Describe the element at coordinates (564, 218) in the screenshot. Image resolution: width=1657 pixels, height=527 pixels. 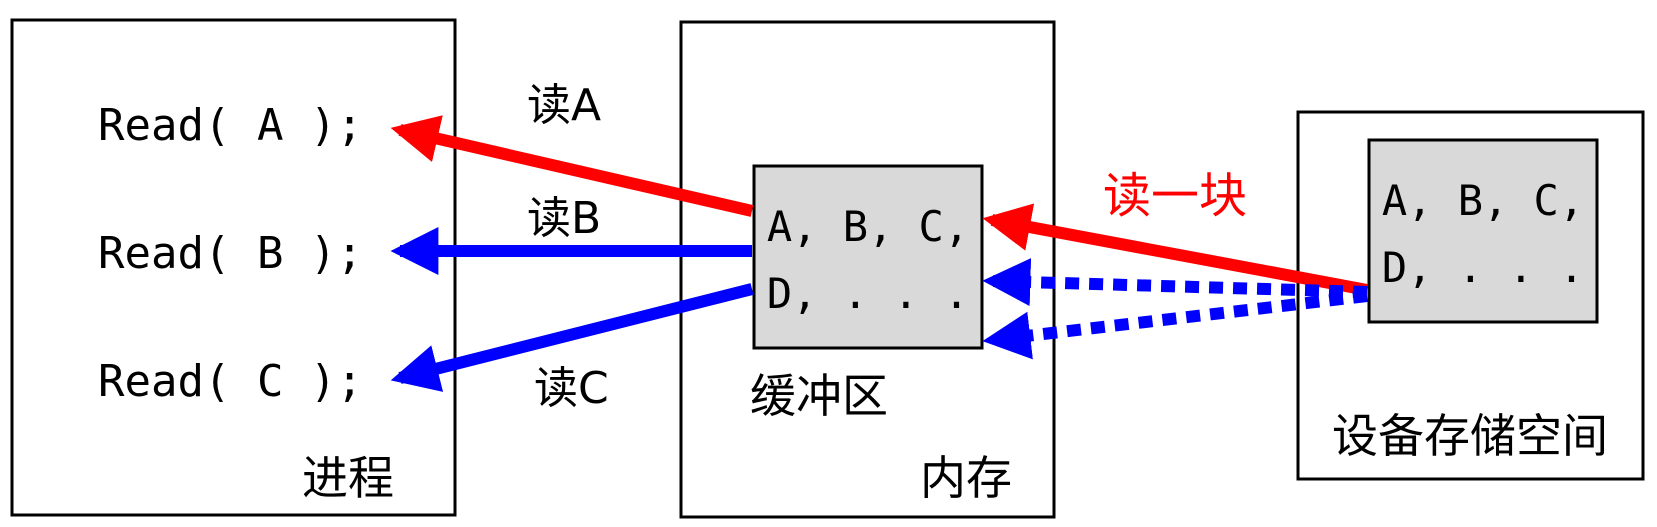
I see `label-read-b: 读B` at that location.